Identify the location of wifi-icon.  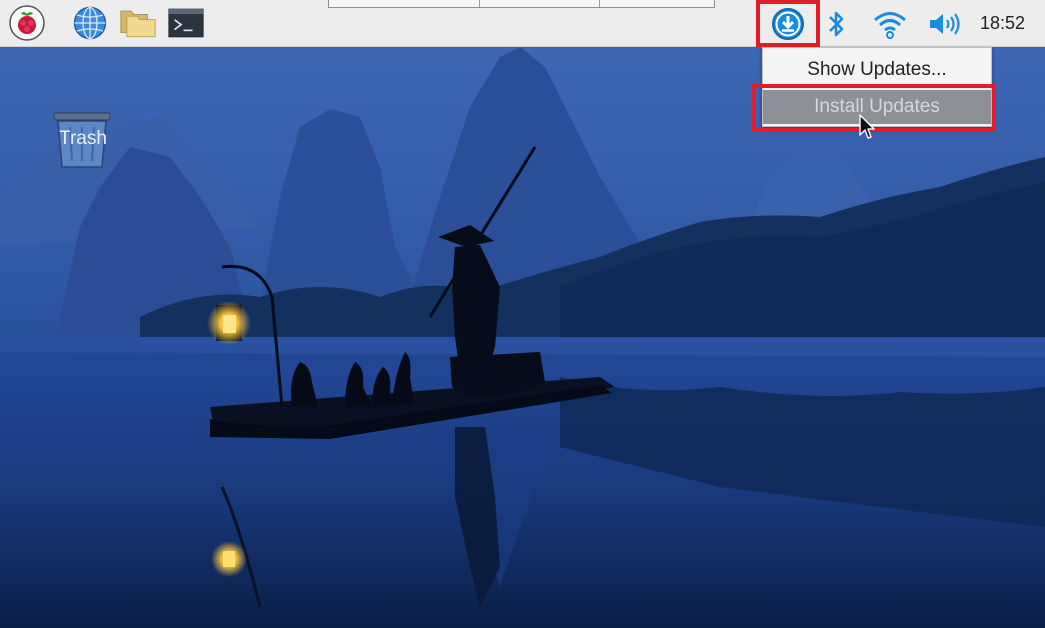
(890, 25).